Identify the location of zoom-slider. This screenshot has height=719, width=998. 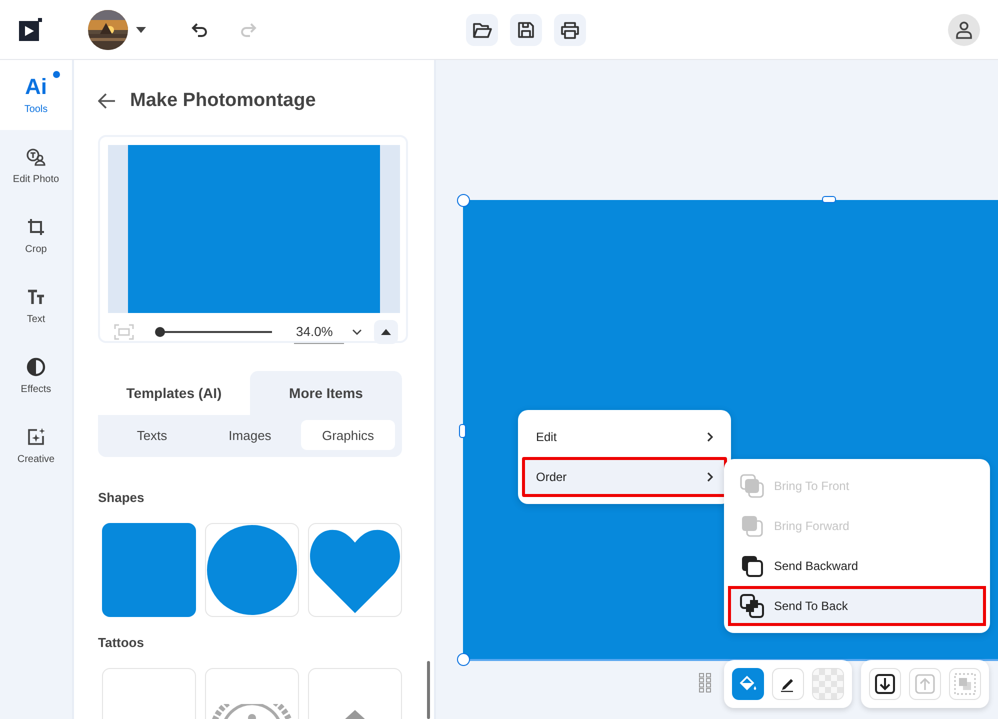
(214, 332).